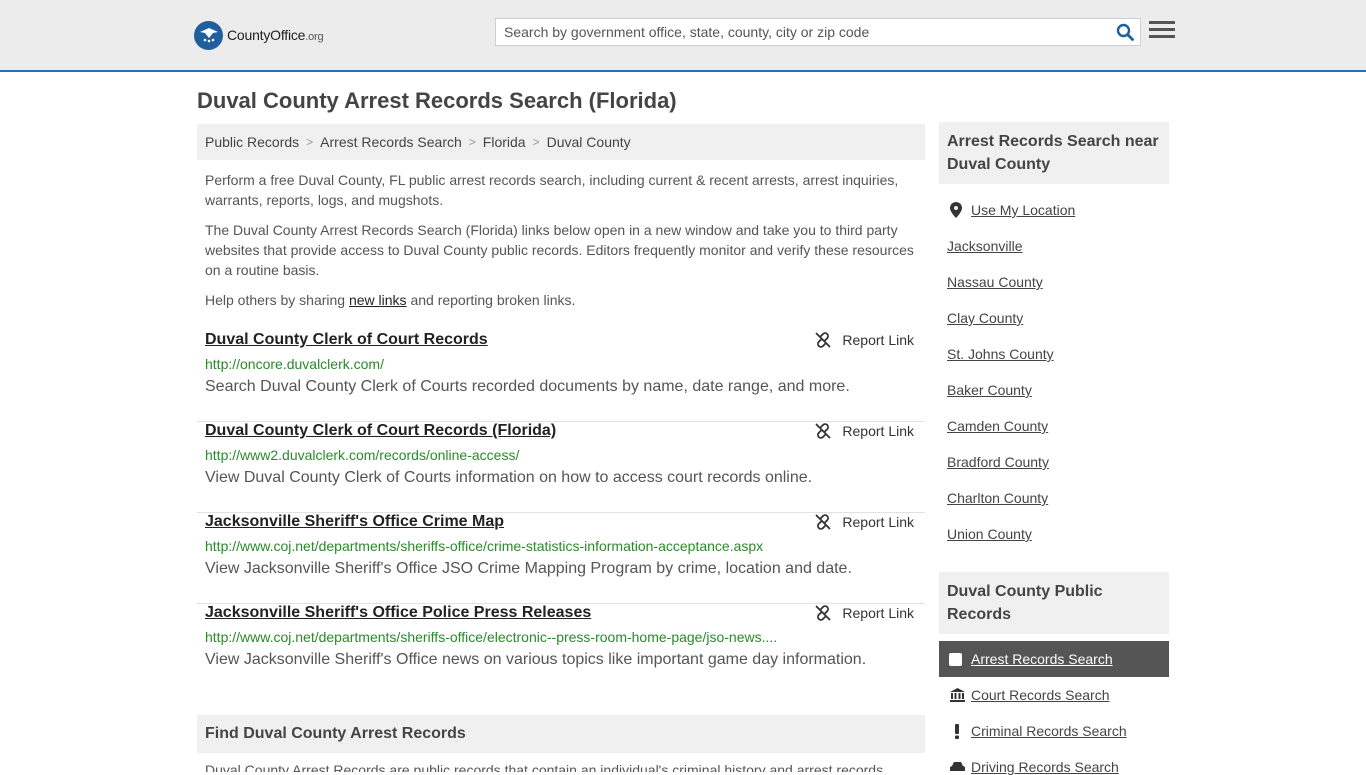  What do you see at coordinates (1054, 603) in the screenshot?
I see `sidebar-public-records-heading: Duval County Public Records` at bounding box center [1054, 603].